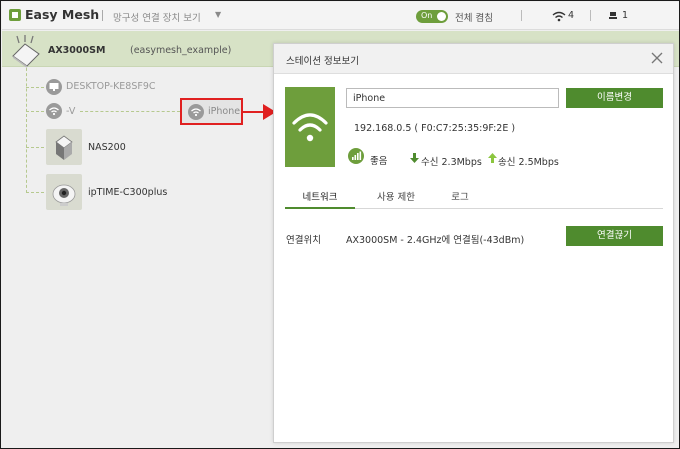  What do you see at coordinates (322, 61) in the screenshot?
I see `panel-title: 스테이션 정보보기` at bounding box center [322, 61].